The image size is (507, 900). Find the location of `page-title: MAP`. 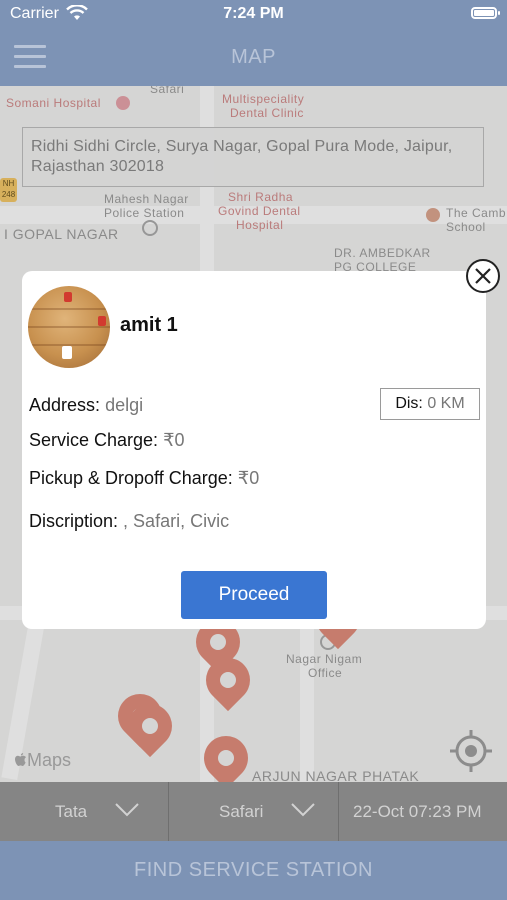

page-title: MAP is located at coordinates (253, 57).